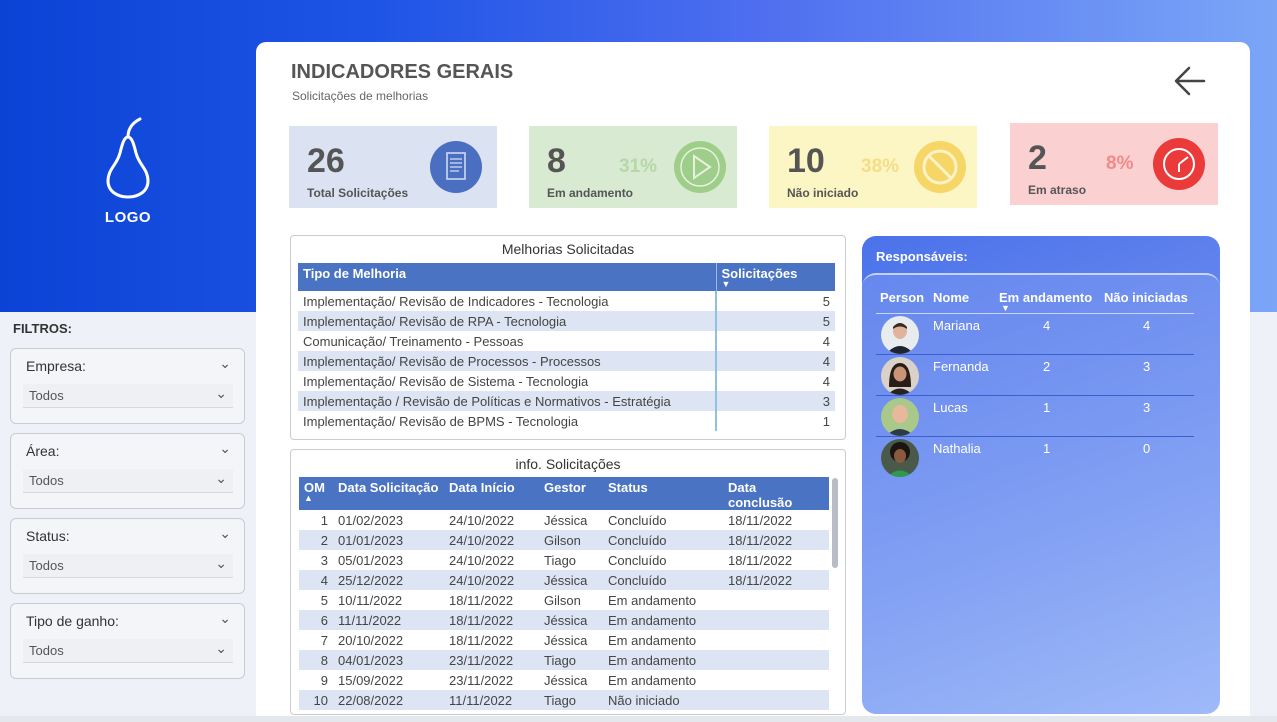  What do you see at coordinates (571, 493) in the screenshot?
I see `column-header: Gestor` at bounding box center [571, 493].